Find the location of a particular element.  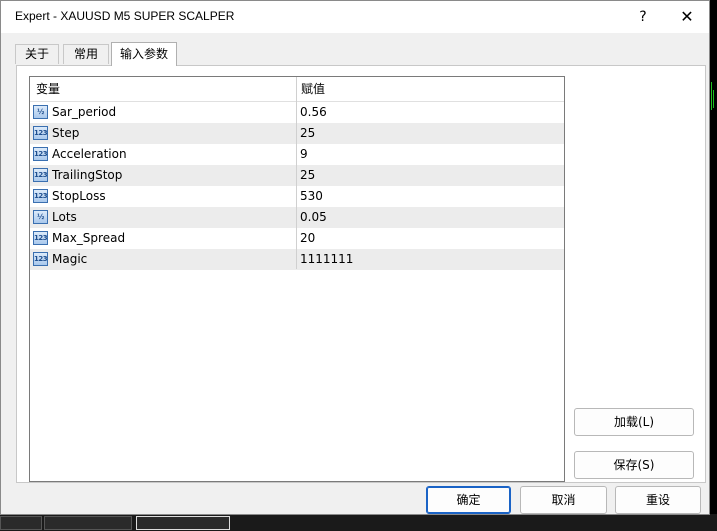

tab-common: 常用 is located at coordinates (86, 54).